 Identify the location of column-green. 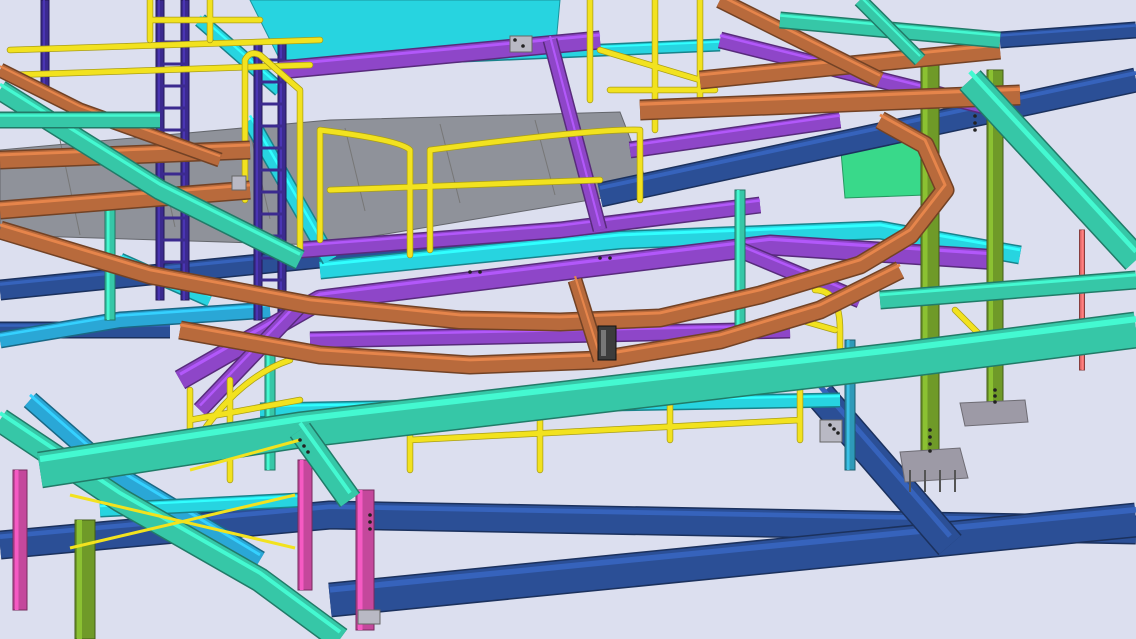
(740, 265).